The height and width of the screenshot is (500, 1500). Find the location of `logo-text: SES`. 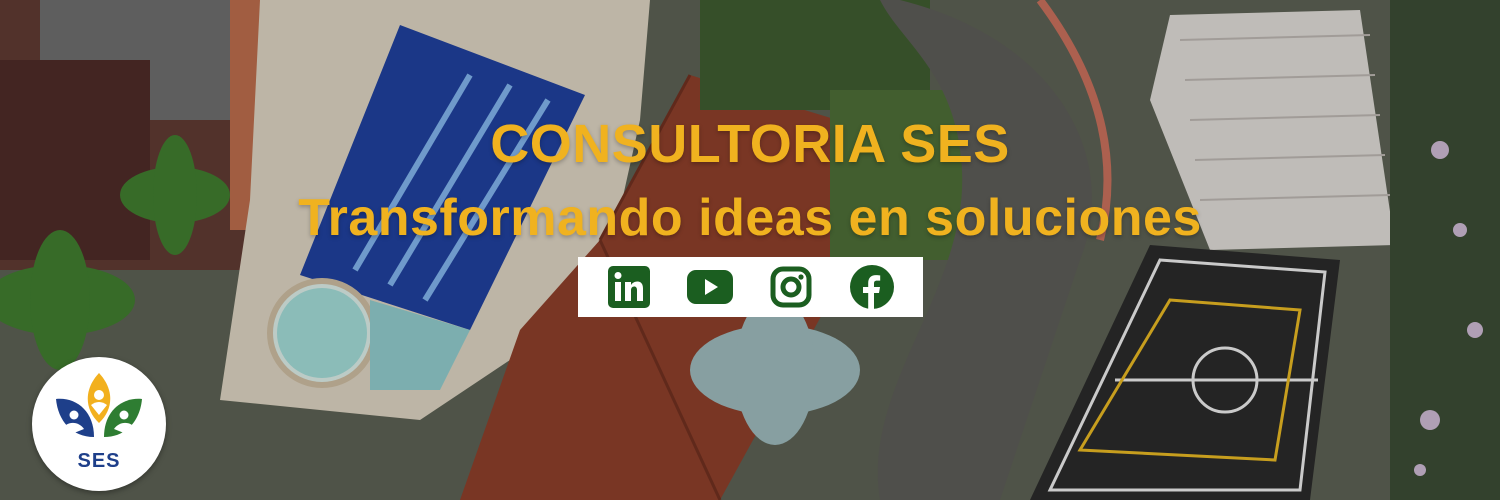

logo-text: SES is located at coordinates (99, 461).